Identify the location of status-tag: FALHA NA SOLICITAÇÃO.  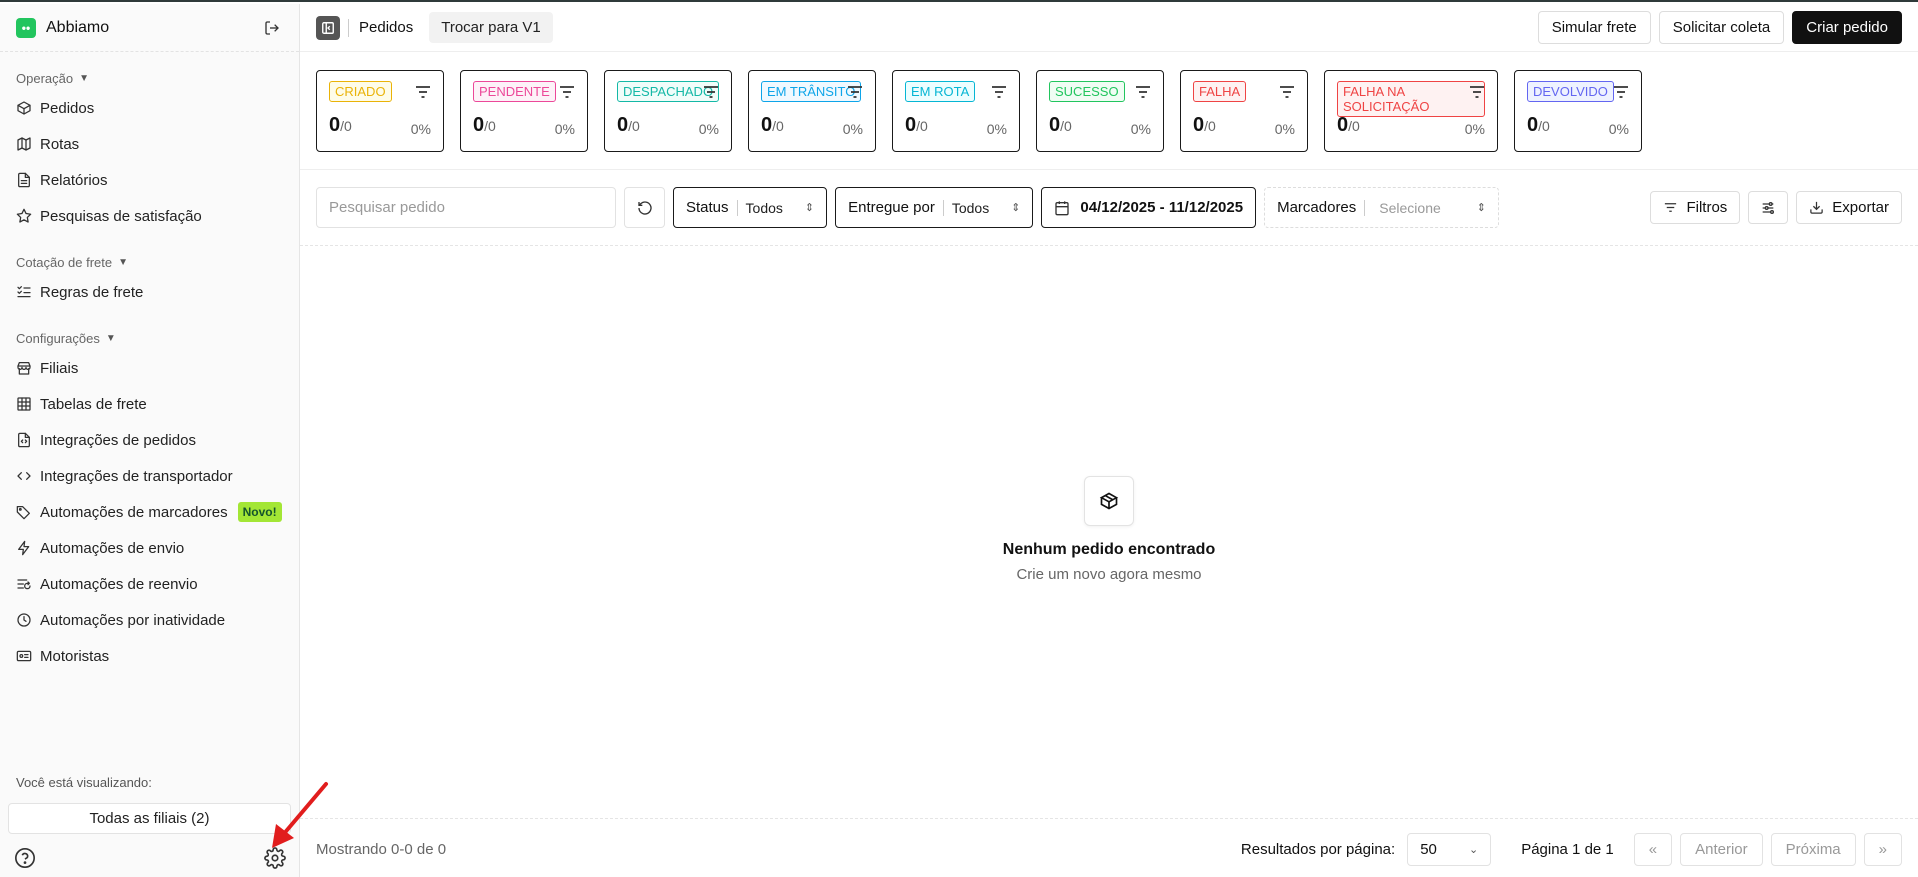
(1411, 99).